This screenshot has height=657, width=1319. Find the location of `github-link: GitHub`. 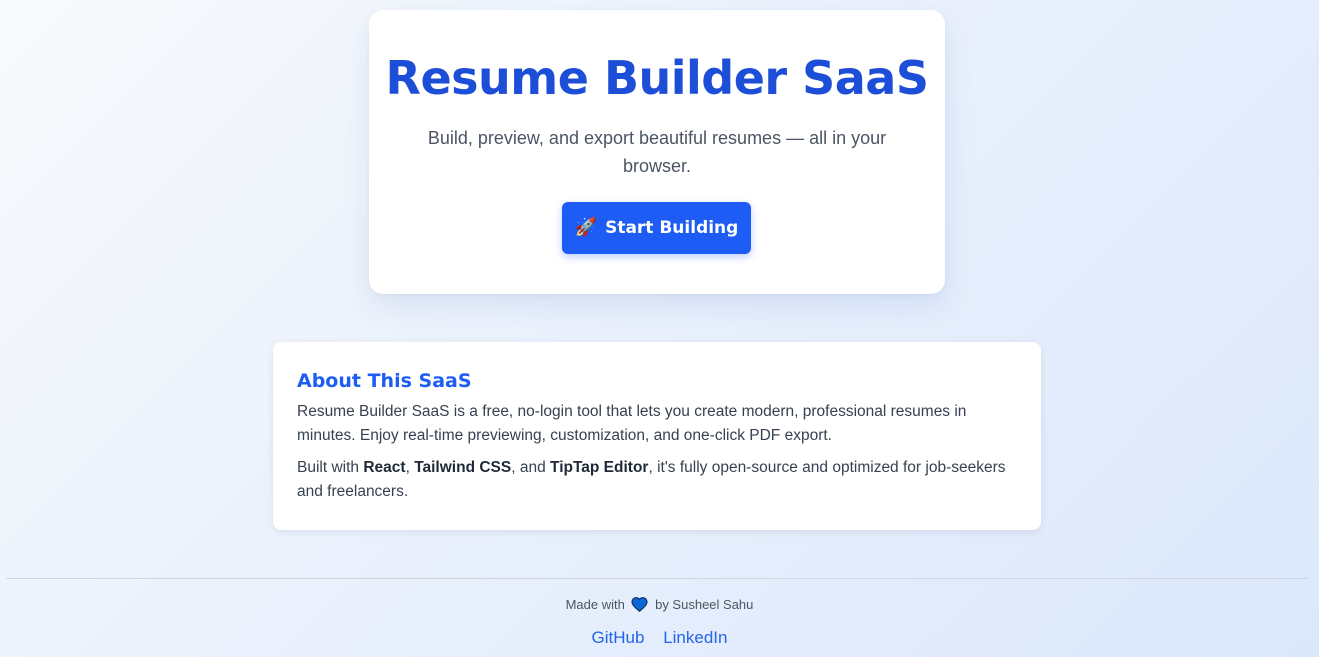

github-link: GitHub is located at coordinates (618, 637).